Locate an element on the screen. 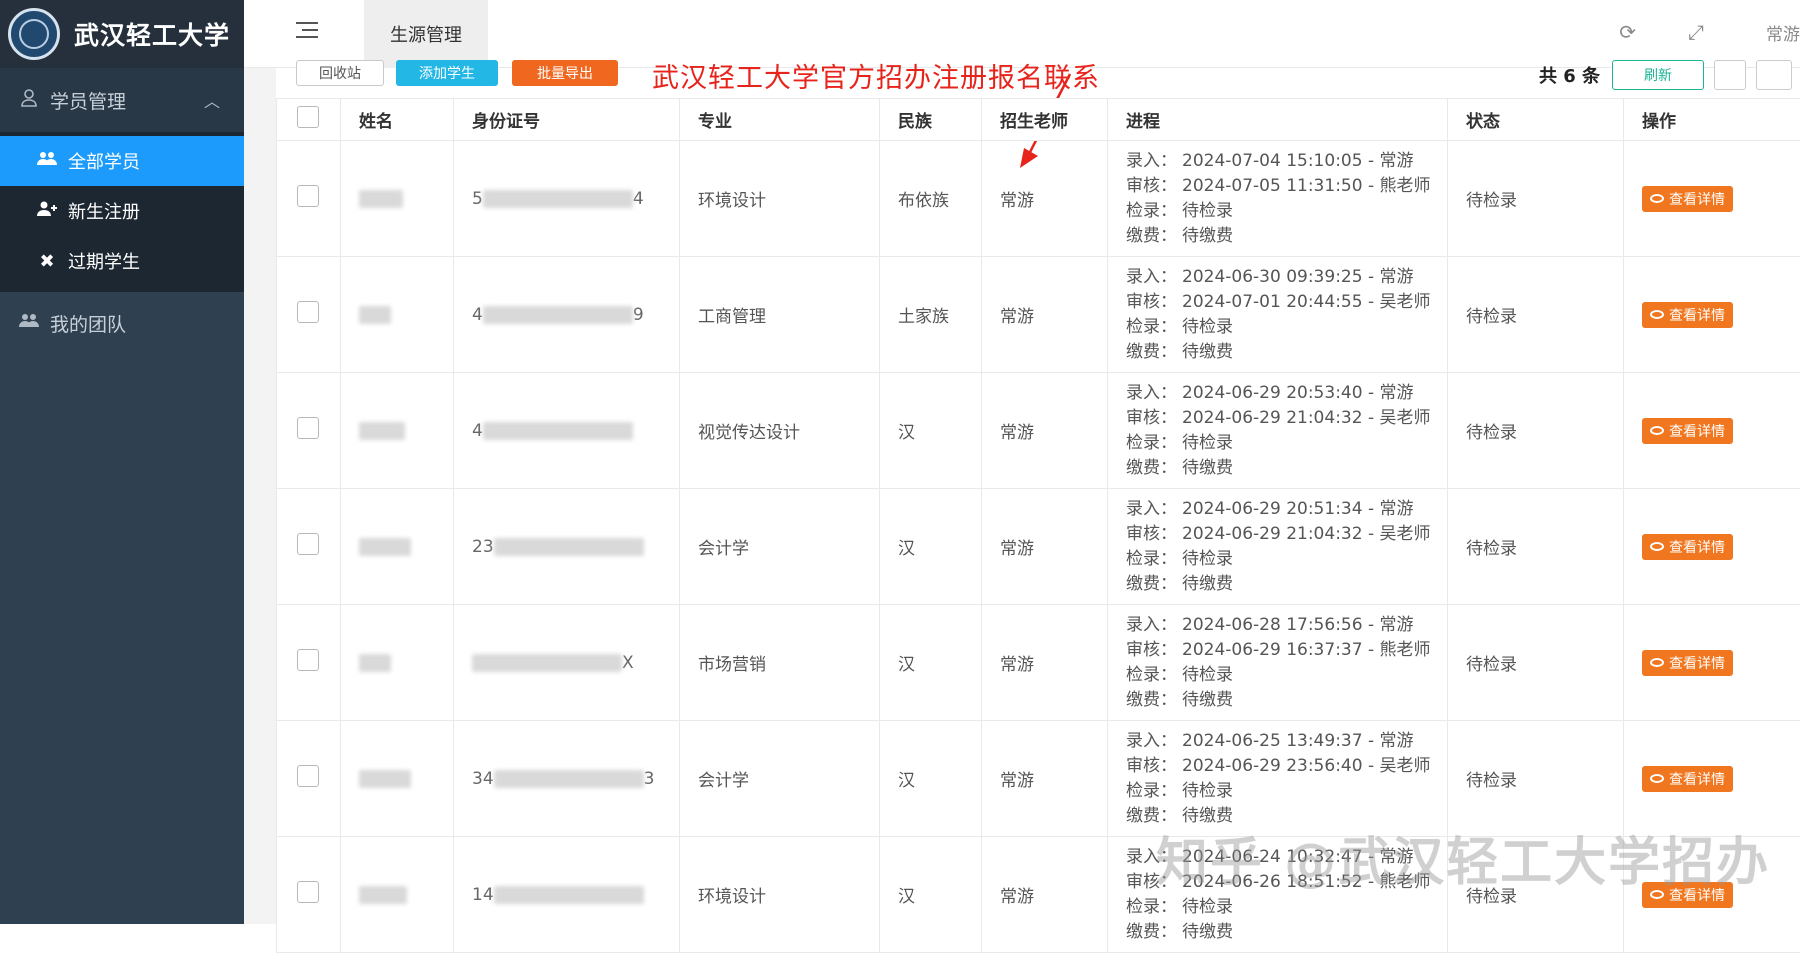 The height and width of the screenshot is (953, 1800). progress-review: 2024-06-29 16:37:37 - 熊老师 is located at coordinates (1306, 650).